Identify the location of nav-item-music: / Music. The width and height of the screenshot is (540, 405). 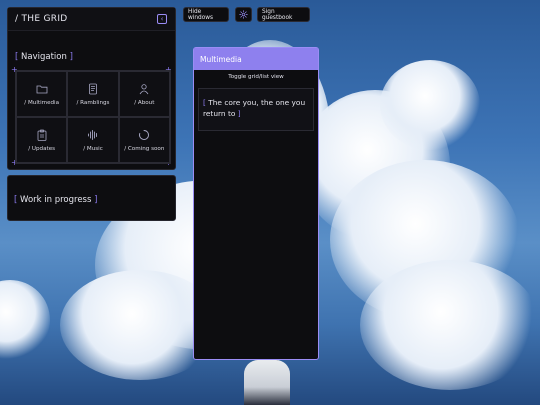
(93, 140).